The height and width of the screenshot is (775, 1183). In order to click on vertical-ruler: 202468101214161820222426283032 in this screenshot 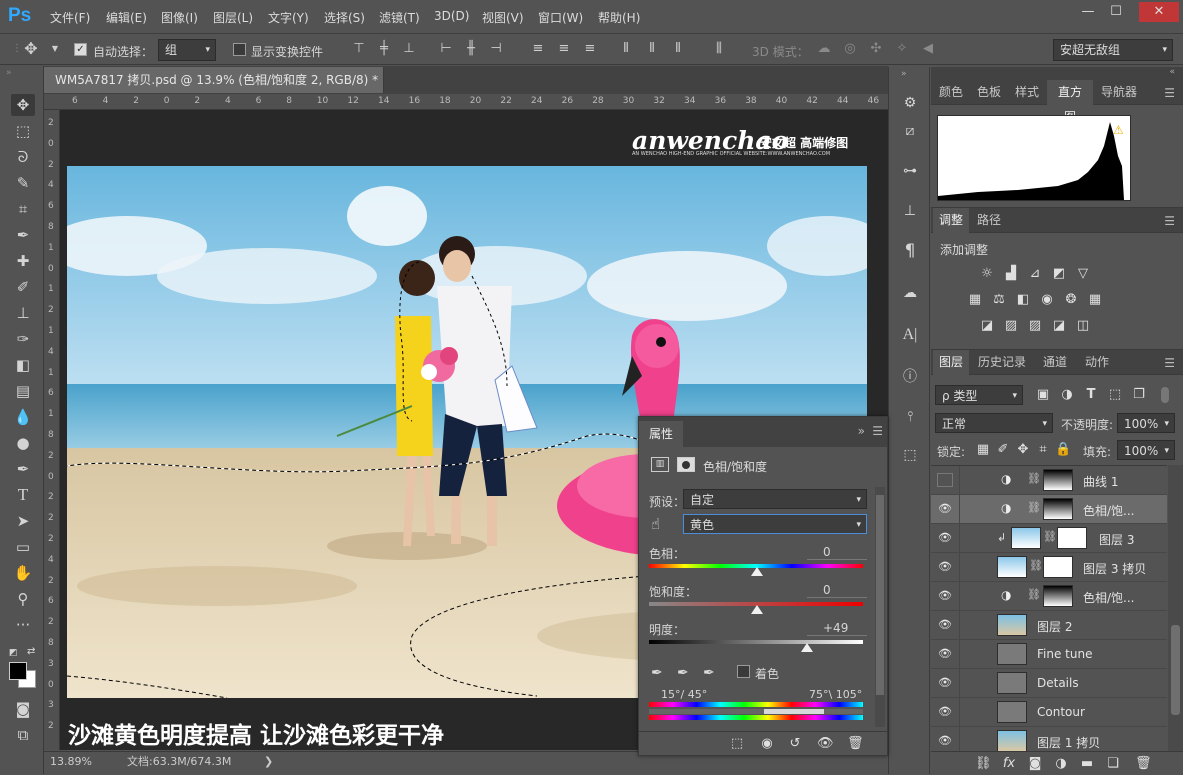, I will do `click(52, 430)`.